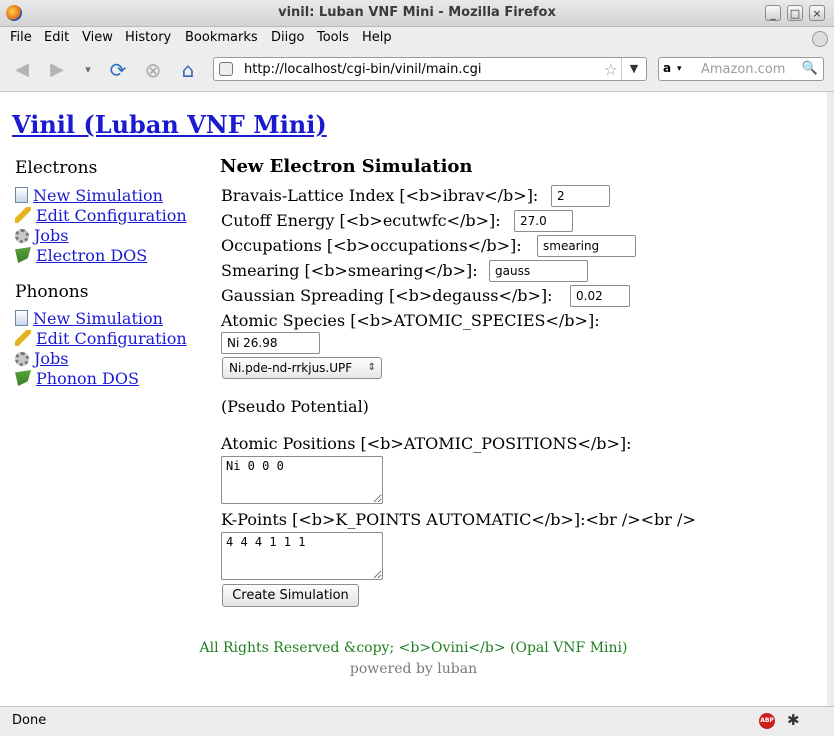  I want to click on menu-tools: Tools, so click(333, 37).